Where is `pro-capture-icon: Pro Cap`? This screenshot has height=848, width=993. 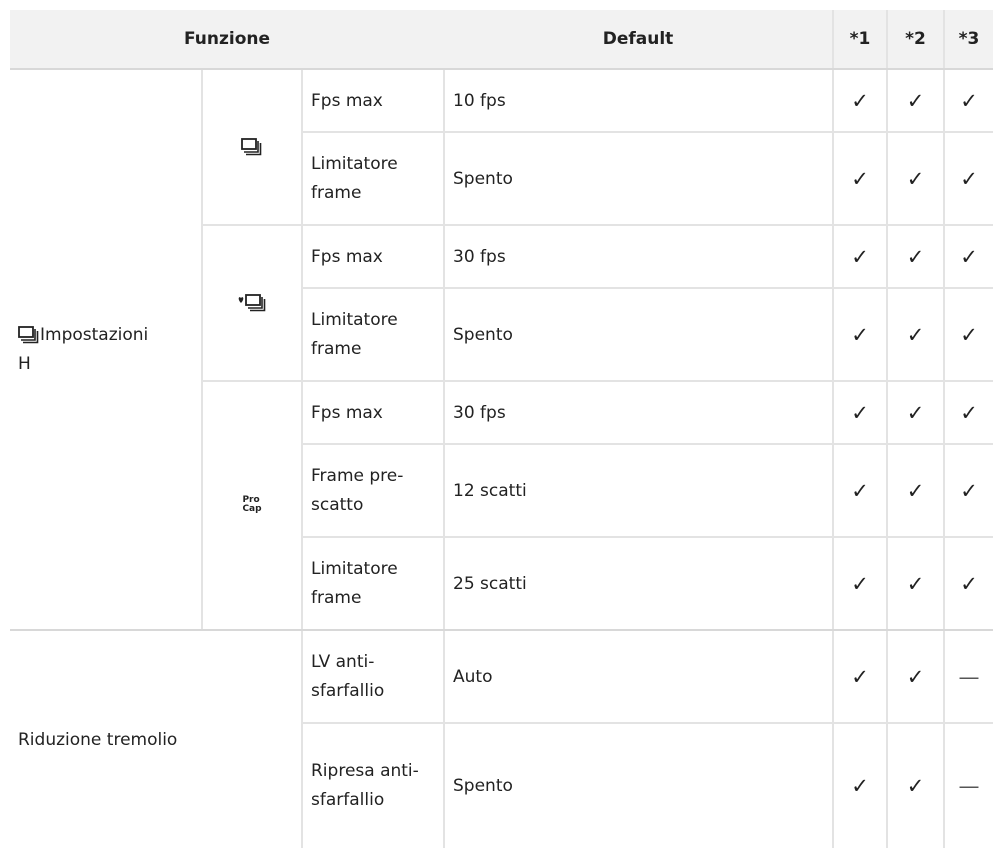 pro-capture-icon: Pro Cap is located at coordinates (252, 504).